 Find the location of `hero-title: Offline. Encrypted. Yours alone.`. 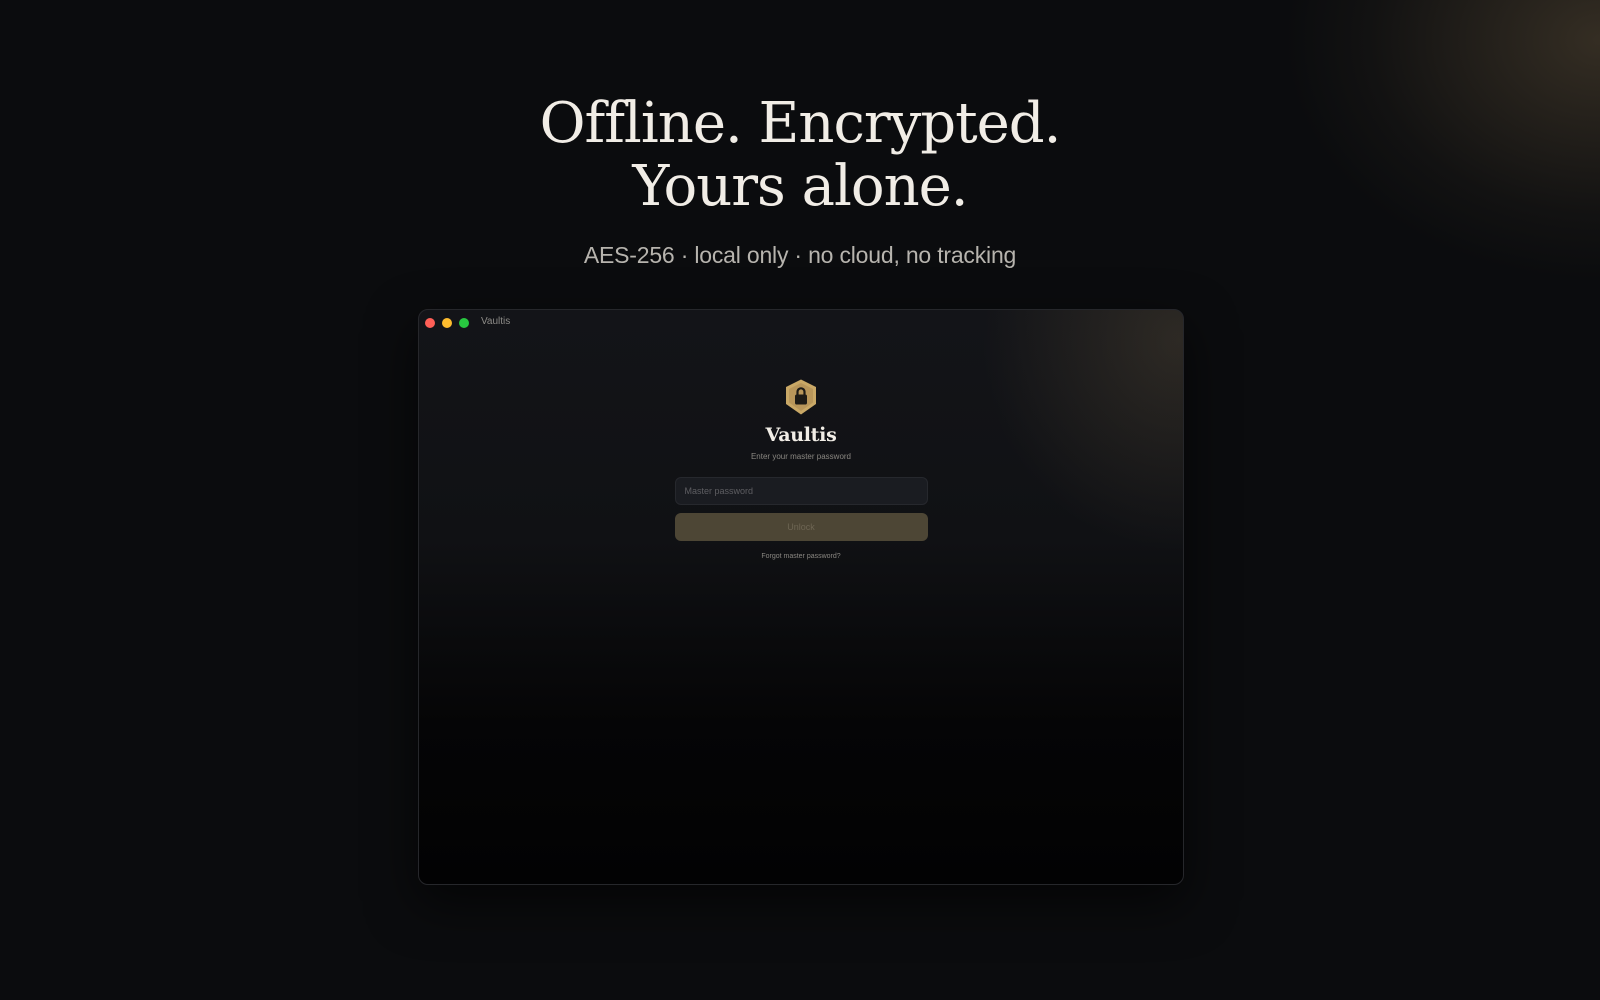

hero-title: Offline. Encrypted. Yours alone. is located at coordinates (800, 155).